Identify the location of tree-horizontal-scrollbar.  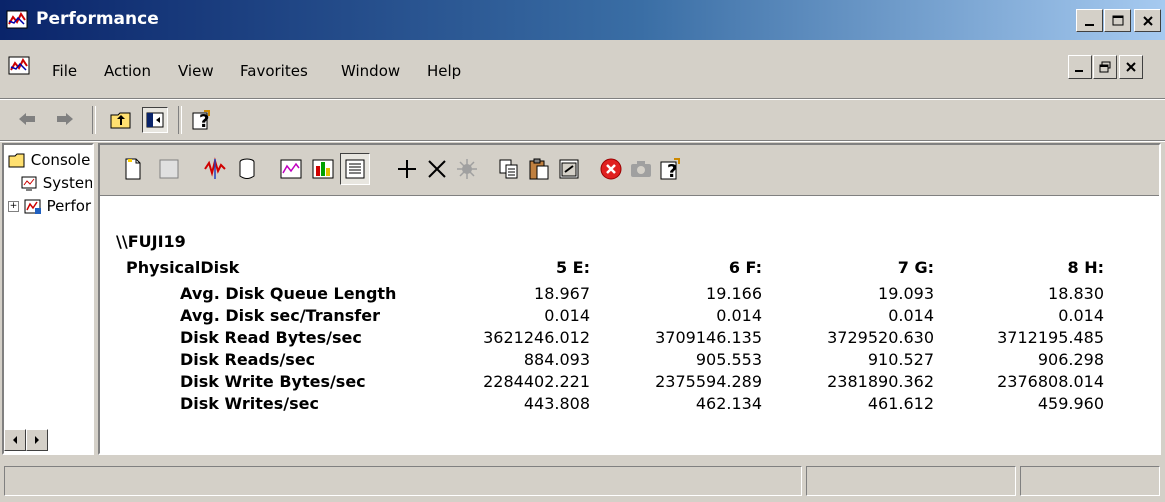
(47, 440).